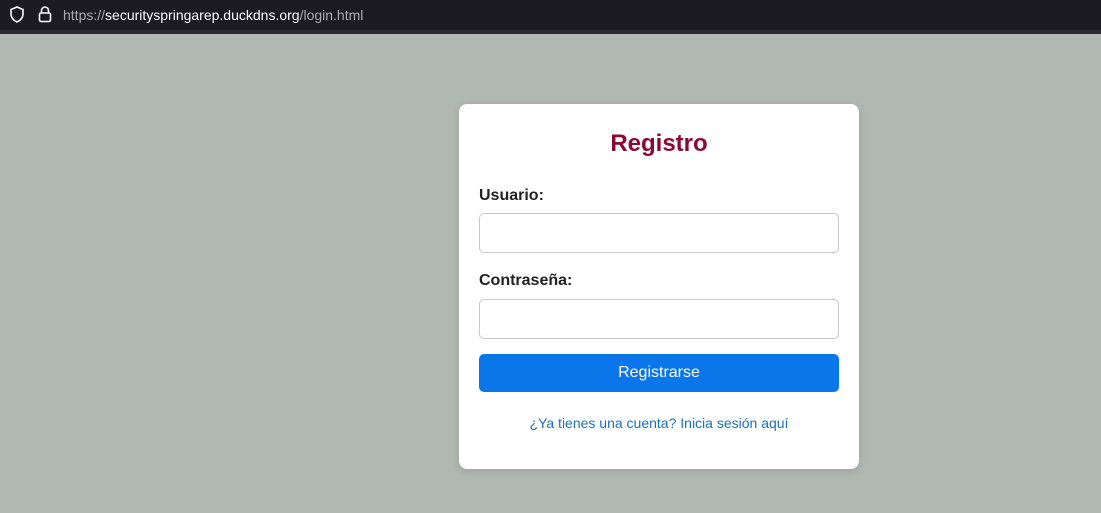 The height and width of the screenshot is (513, 1101). Describe the element at coordinates (659, 233) in the screenshot. I see `username-input` at that location.